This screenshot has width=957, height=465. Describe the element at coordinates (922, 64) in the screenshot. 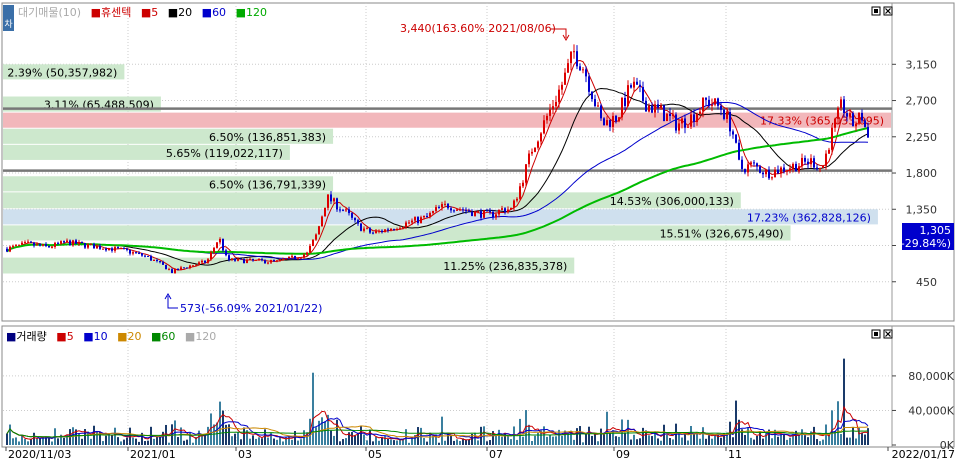

I see `y-tick-label: 3,150` at that location.